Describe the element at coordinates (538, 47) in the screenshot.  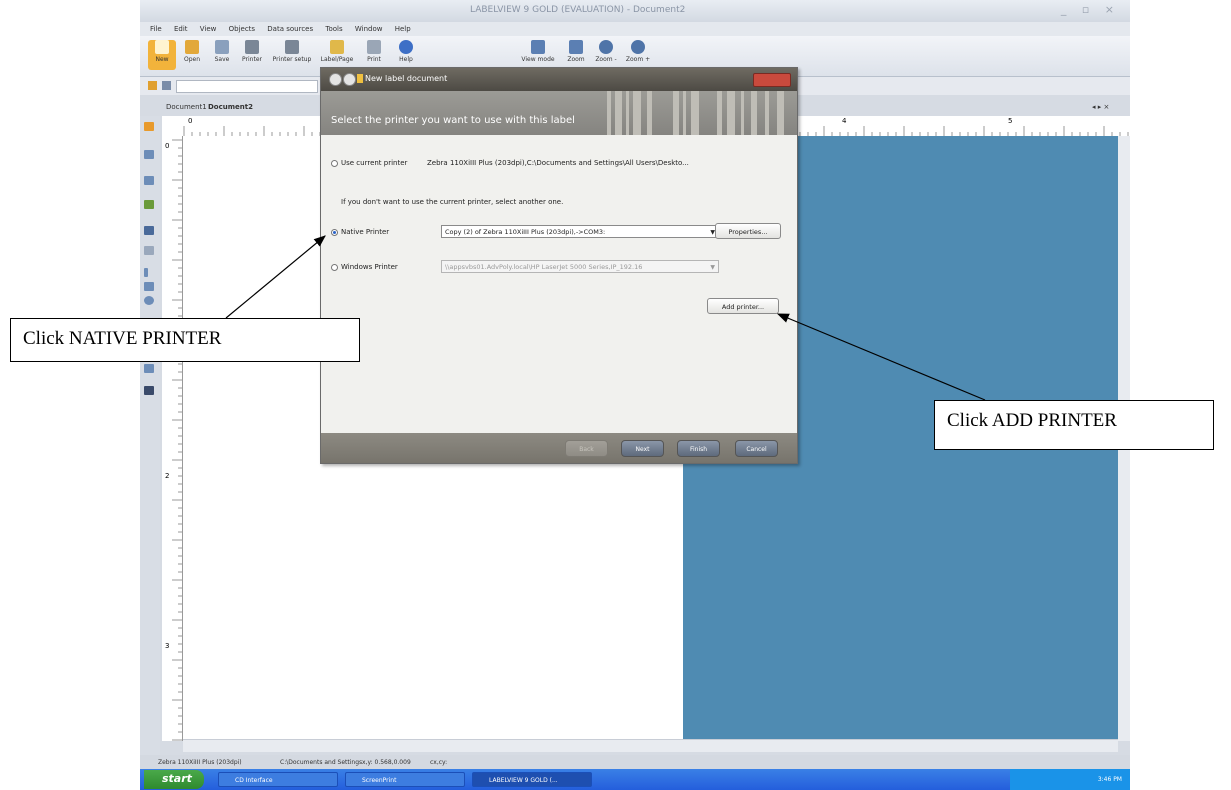
I see `view-mode-icon` at that location.